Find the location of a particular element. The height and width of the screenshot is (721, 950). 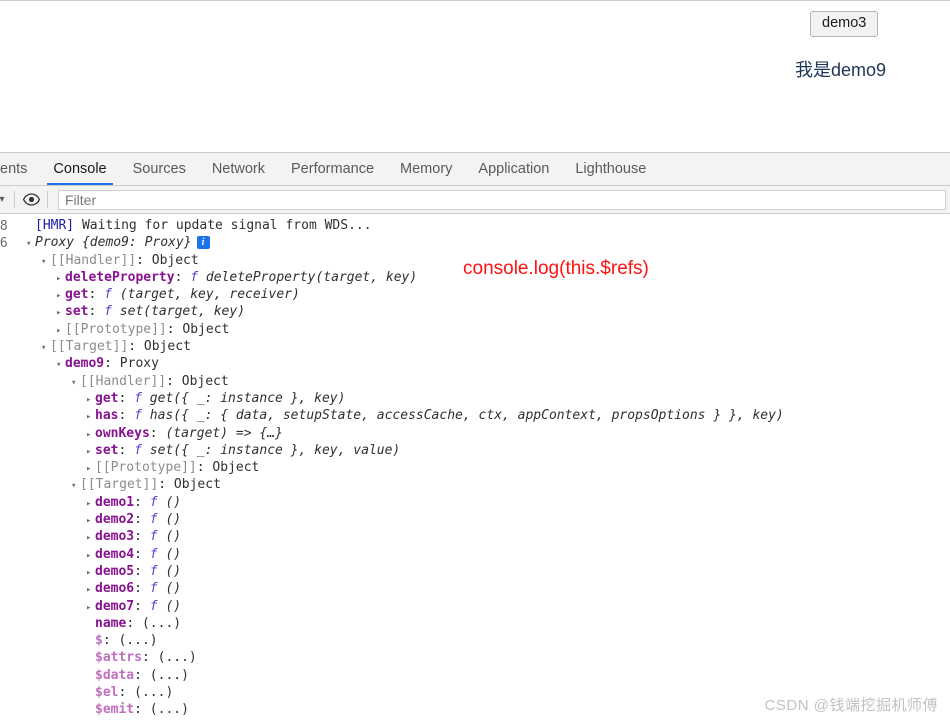

console-log-row: name: (...) is located at coordinates (475, 624).